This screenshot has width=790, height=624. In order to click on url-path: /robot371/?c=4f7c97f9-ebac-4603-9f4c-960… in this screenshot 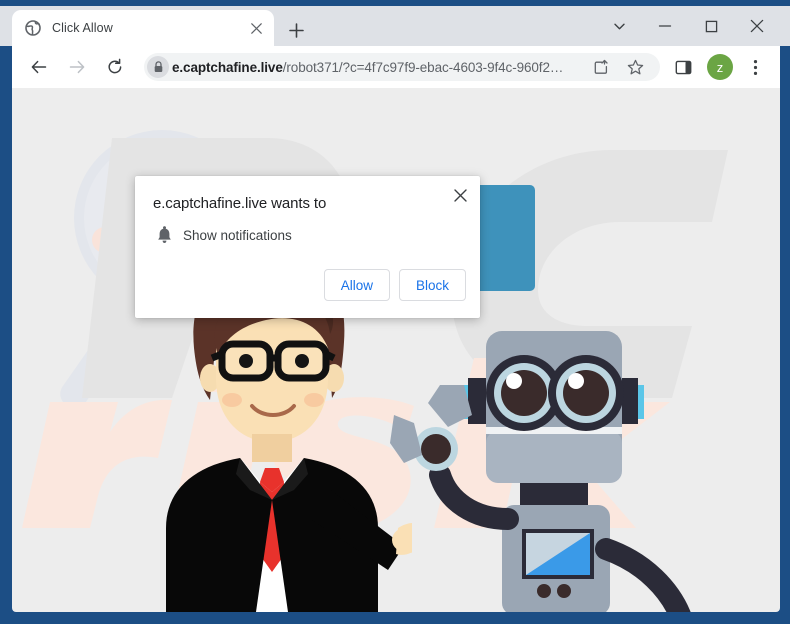, I will do `click(423, 67)`.